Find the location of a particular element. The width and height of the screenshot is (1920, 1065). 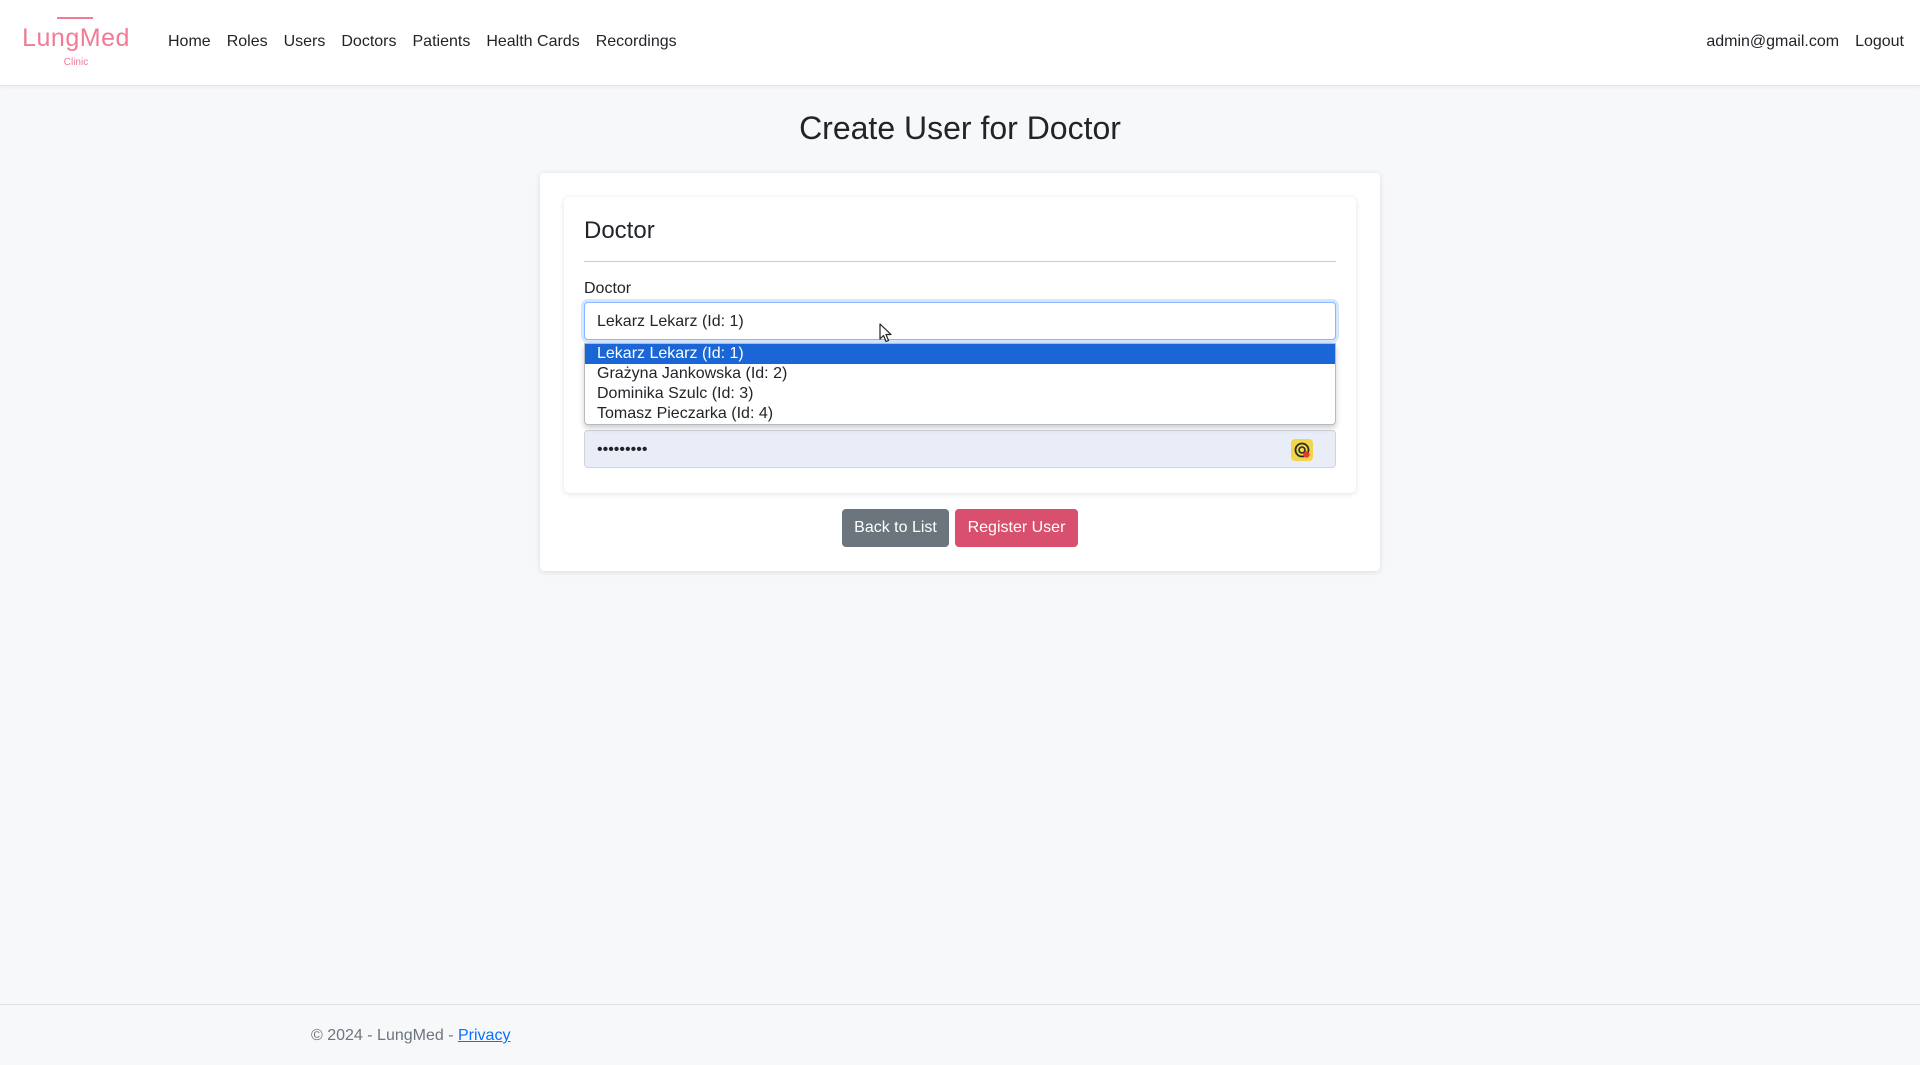

privacy-link: Privacy is located at coordinates (484, 1035).